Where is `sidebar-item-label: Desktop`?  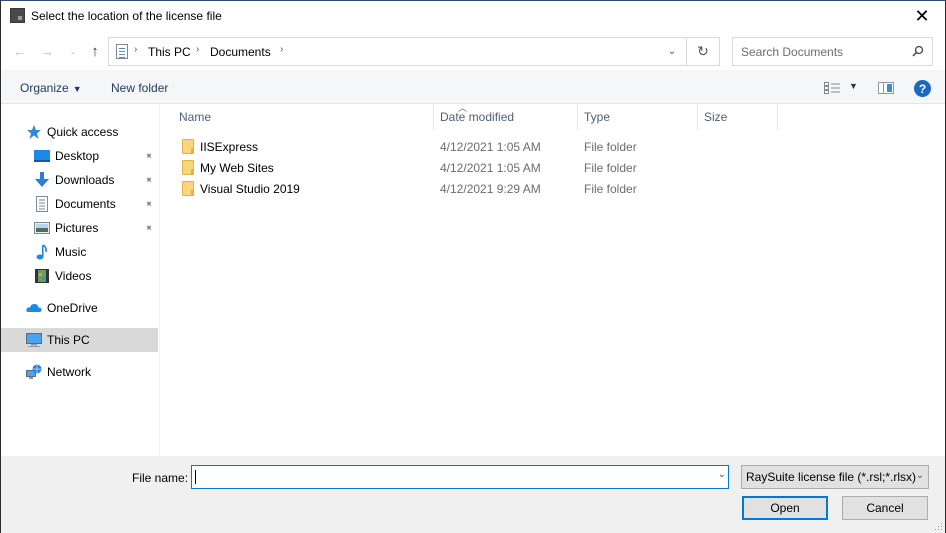 sidebar-item-label: Desktop is located at coordinates (77, 156).